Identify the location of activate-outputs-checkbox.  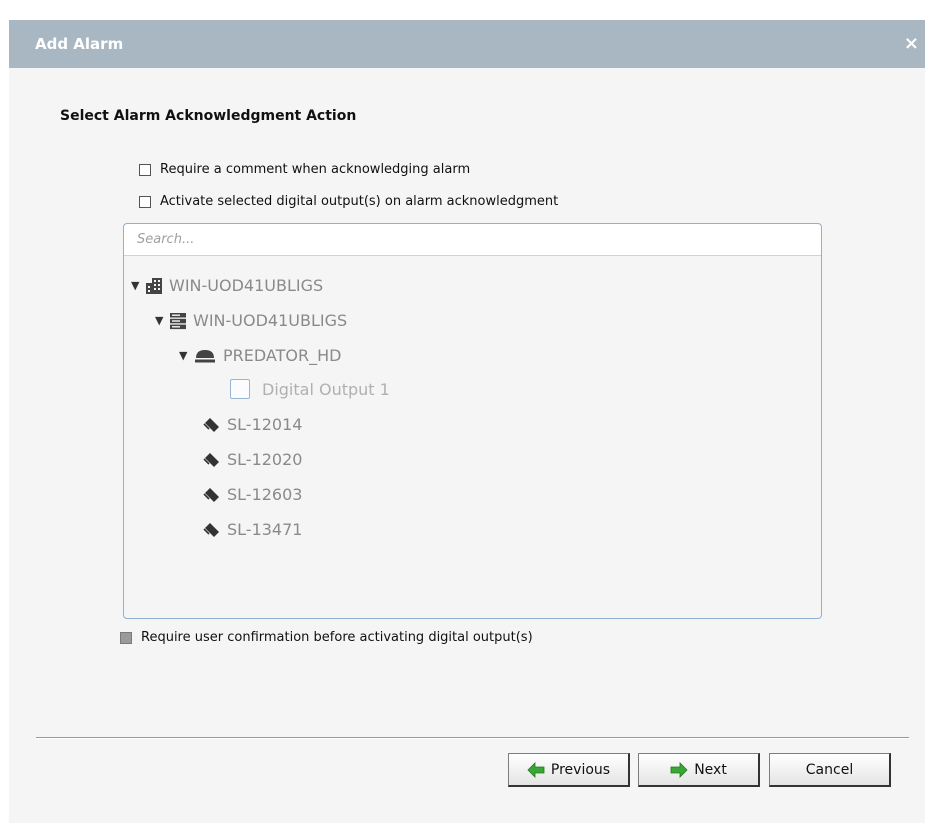
(145, 201).